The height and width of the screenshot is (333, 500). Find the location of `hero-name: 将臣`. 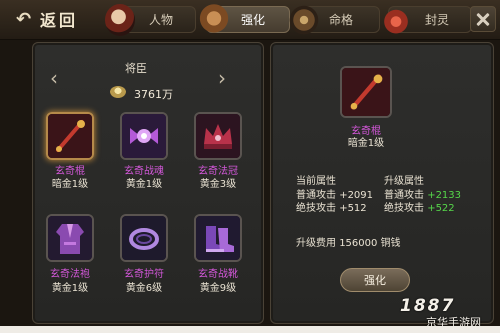

hero-name: 将臣 is located at coordinates (136, 68).